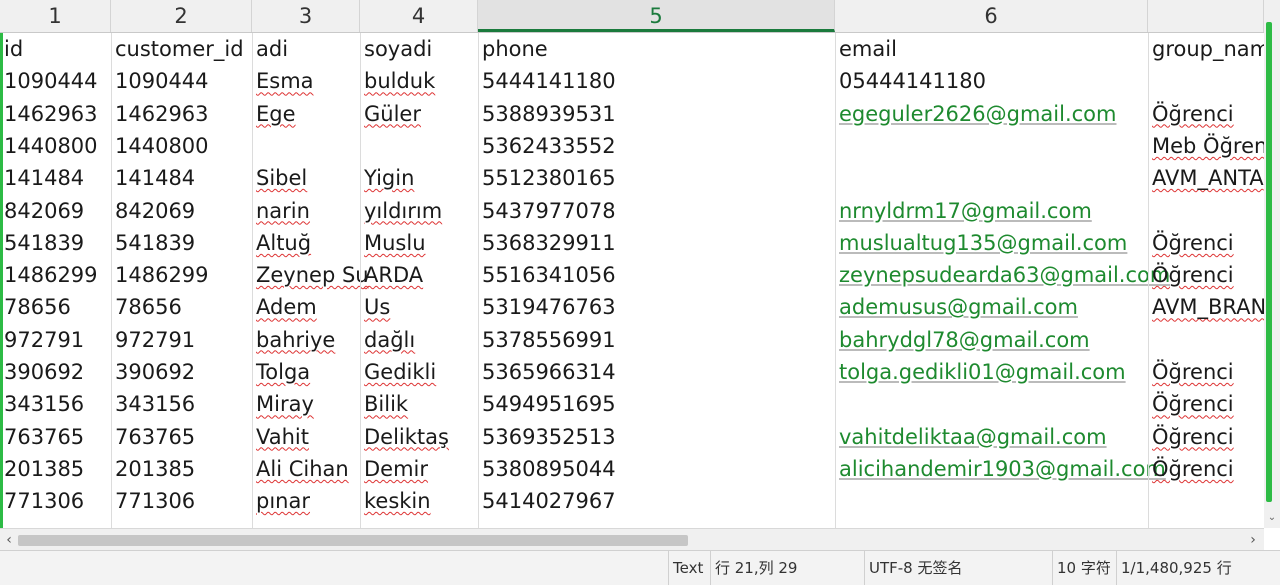  Describe the element at coordinates (401, 211) in the screenshot. I see `table-cell: yıldırım` at that location.